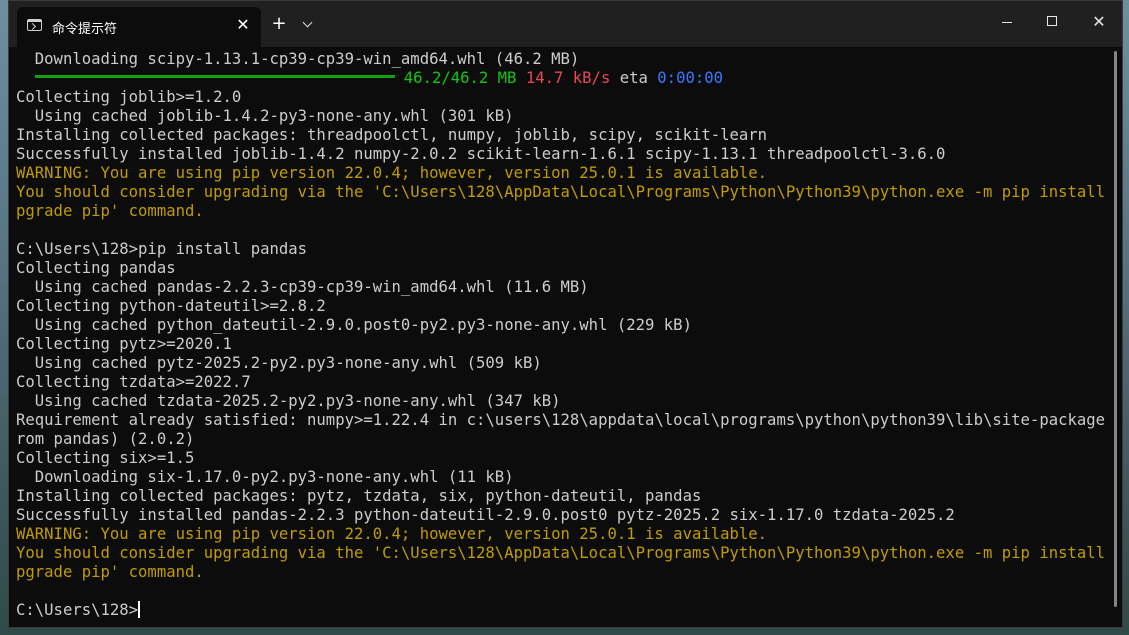 This screenshot has width=1129, height=635. I want to click on minimize-icon, so click(1007, 22).